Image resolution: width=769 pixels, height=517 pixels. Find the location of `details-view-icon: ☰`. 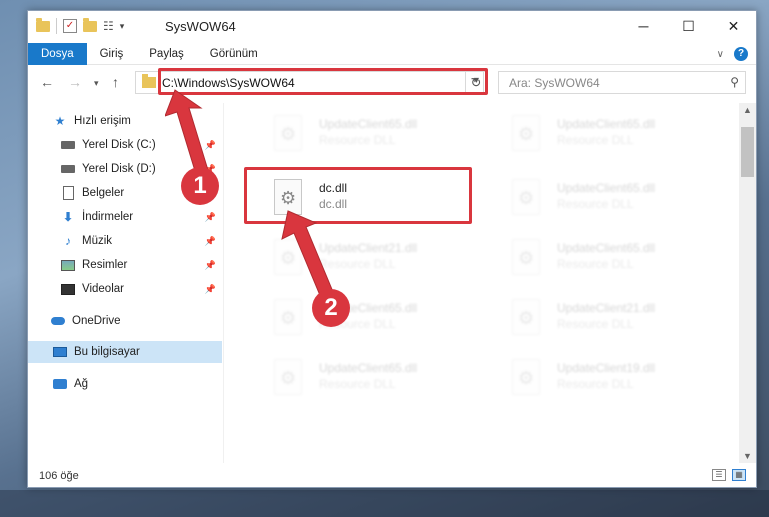

details-view-icon: ☰ is located at coordinates (719, 475).